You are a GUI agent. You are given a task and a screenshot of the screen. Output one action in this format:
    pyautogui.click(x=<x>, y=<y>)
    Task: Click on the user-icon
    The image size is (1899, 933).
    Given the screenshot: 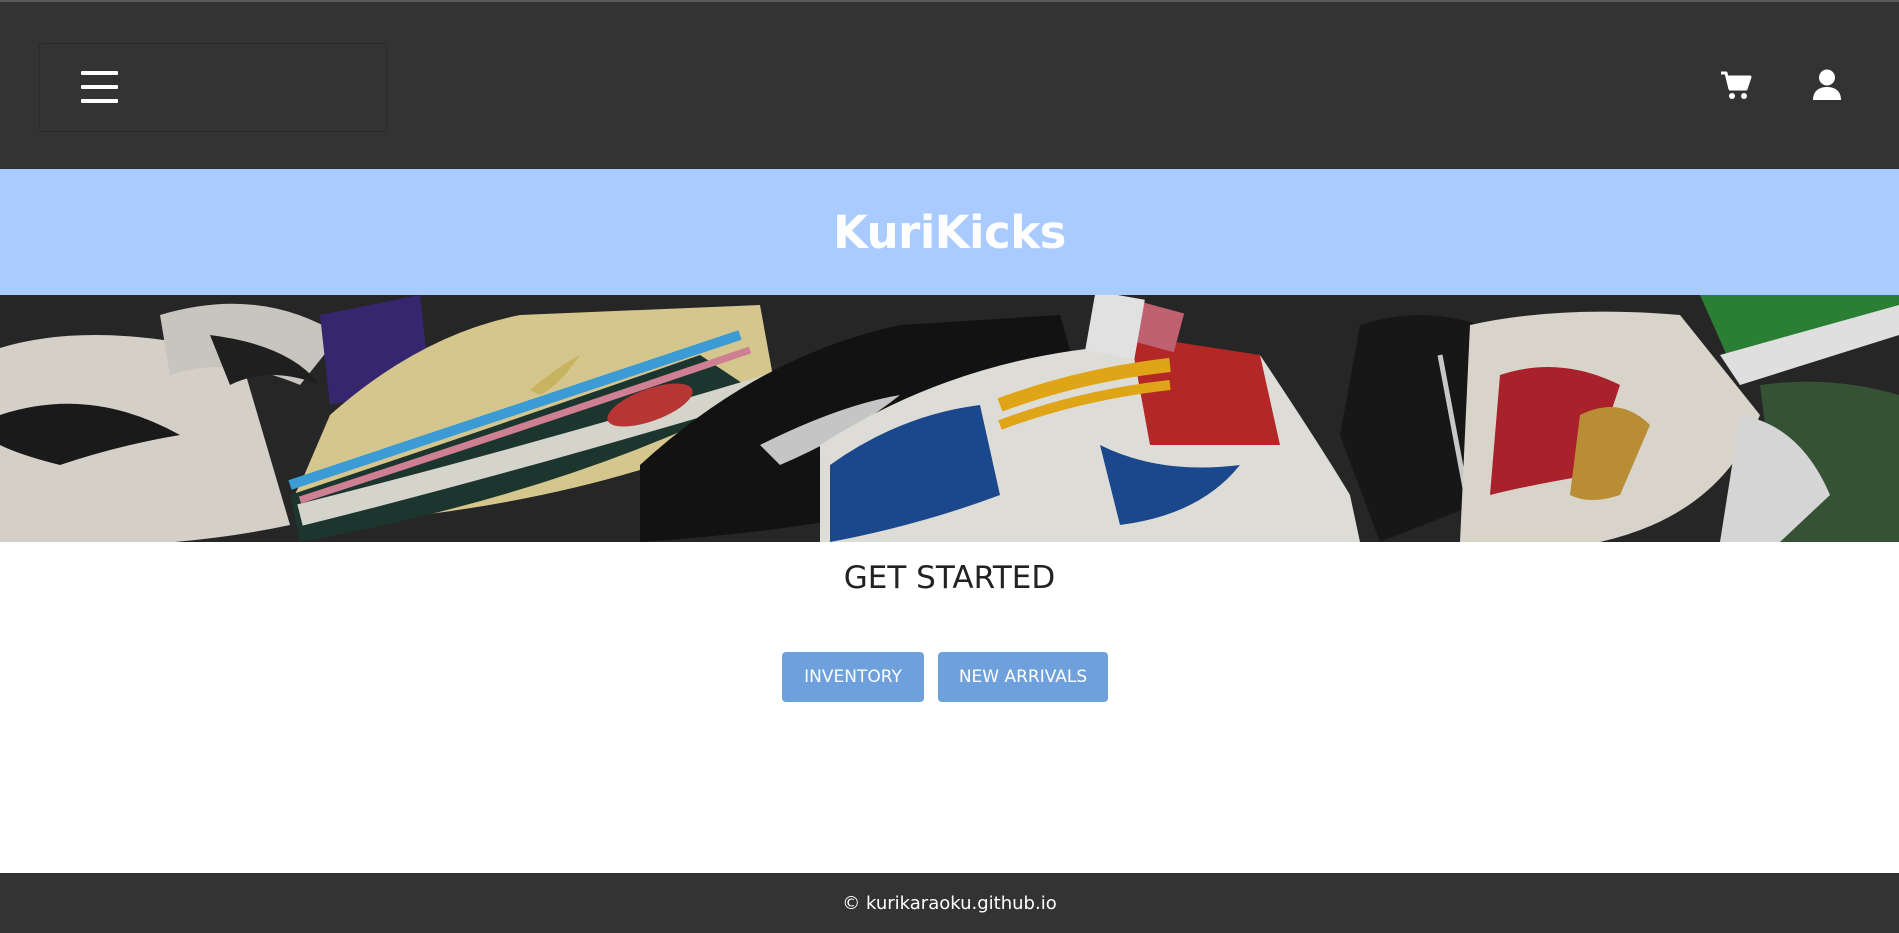 What is the action you would take?
    pyautogui.click(x=1827, y=85)
    